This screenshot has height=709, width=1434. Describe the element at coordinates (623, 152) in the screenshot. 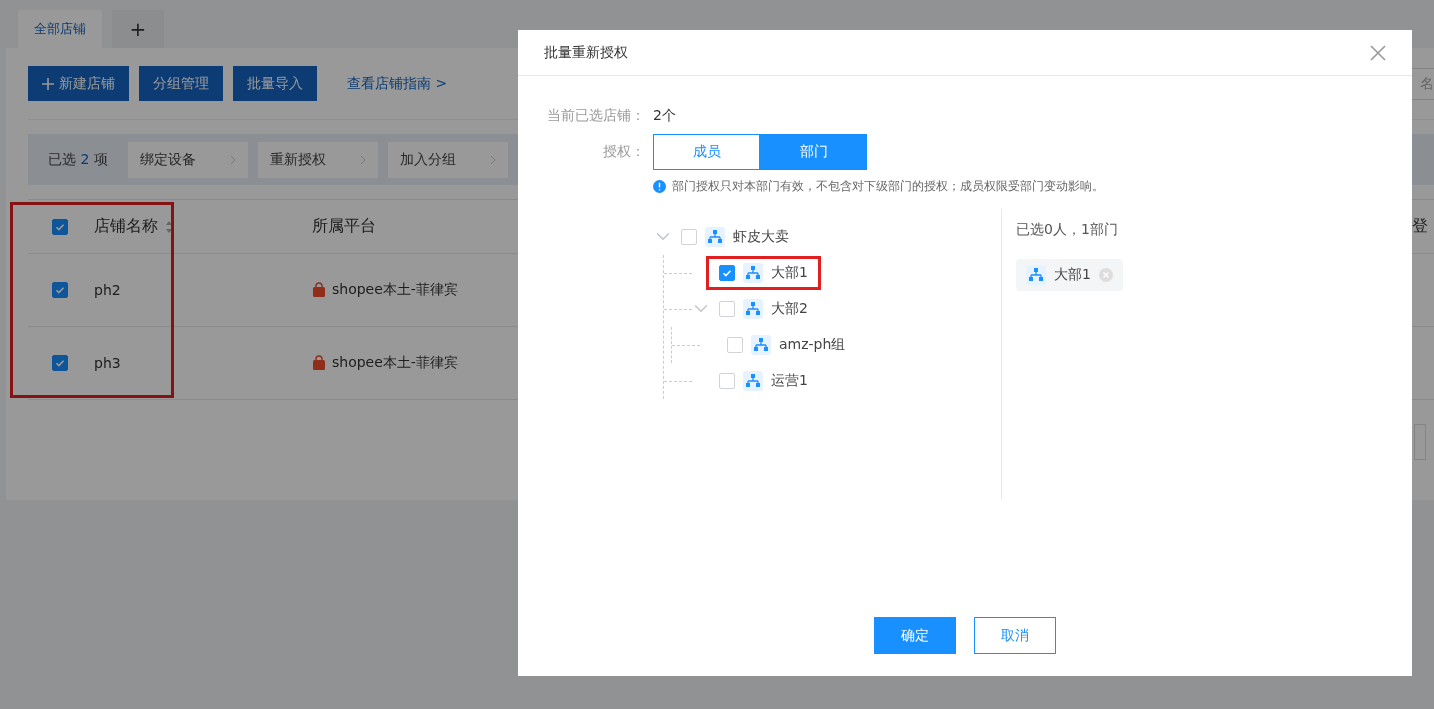

I see `field-label: 授权：` at that location.